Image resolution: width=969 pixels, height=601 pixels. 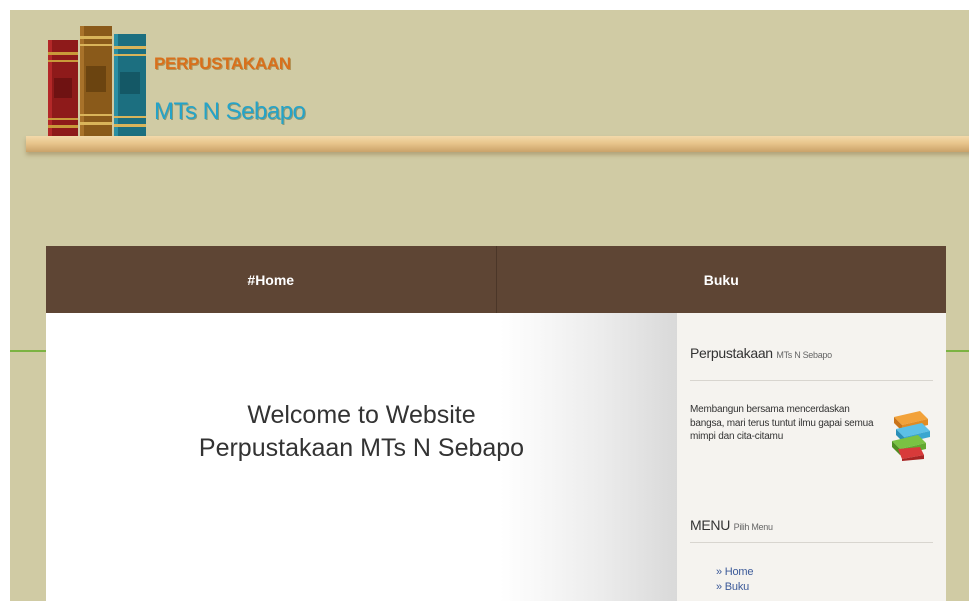 I want to click on main-nav: #Home Buku, so click(x=496, y=279).